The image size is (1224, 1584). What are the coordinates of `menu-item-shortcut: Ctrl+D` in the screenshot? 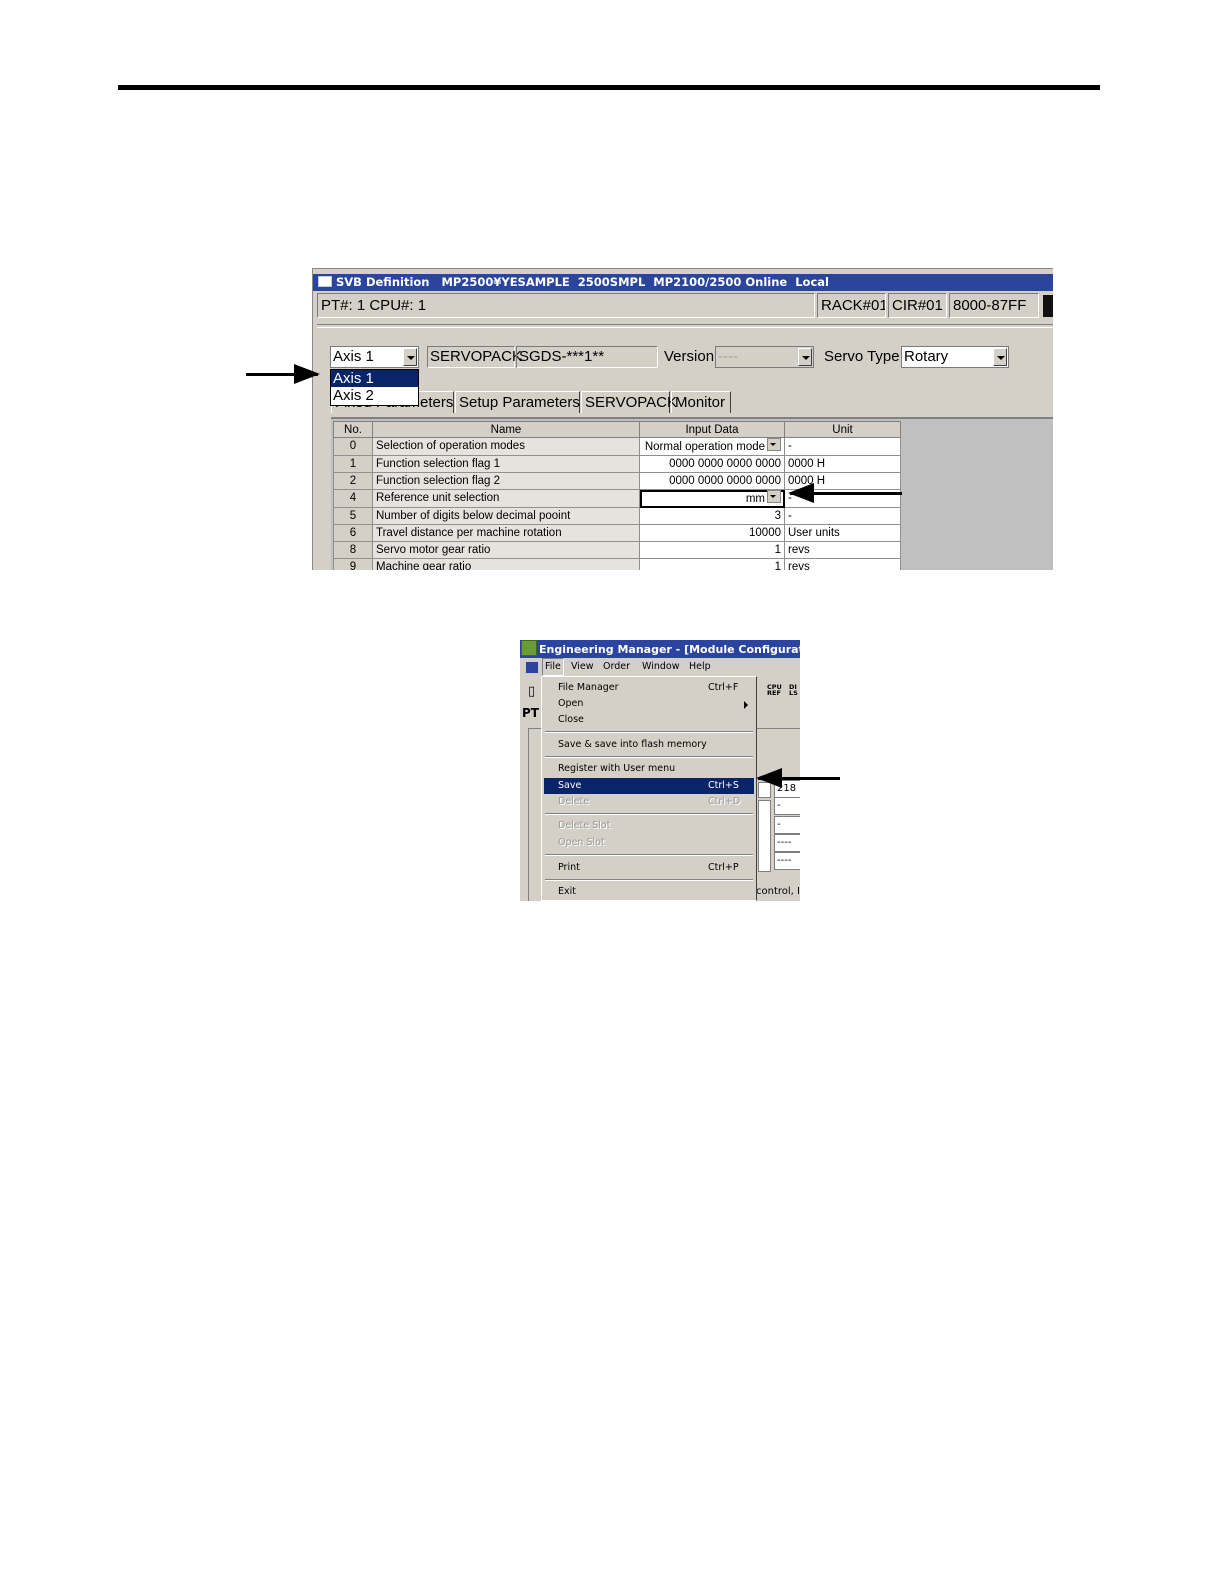 It's located at (724, 801).